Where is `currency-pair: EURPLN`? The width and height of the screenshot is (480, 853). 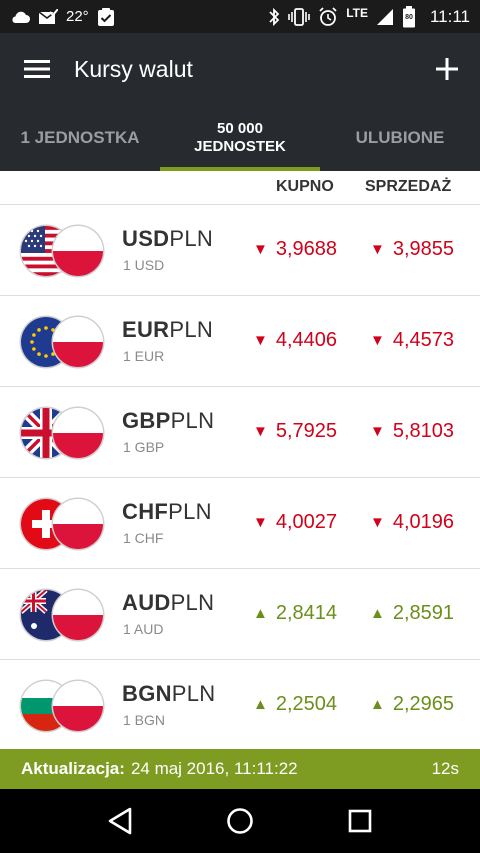
currency-pair: EURPLN is located at coordinates (167, 330).